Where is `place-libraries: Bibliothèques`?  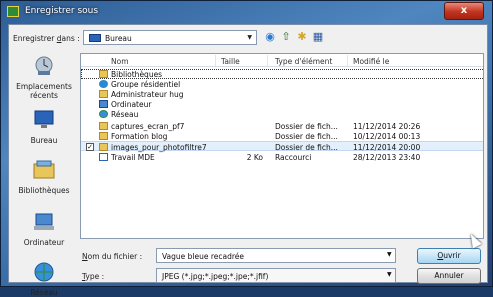
place-libraries: Bibliothèques is located at coordinates (44, 177).